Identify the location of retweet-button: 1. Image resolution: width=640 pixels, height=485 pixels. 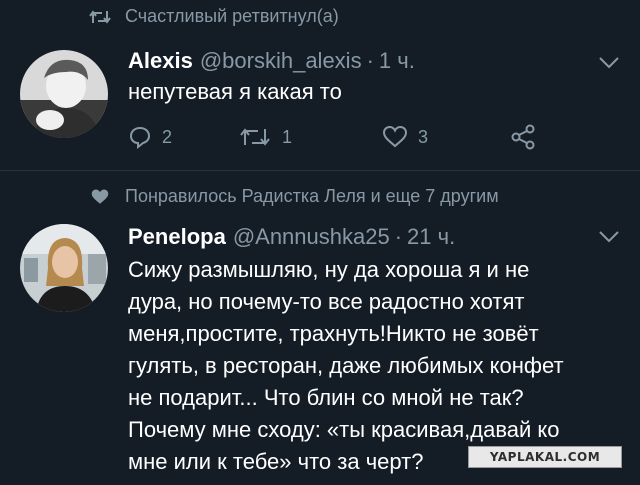
(310, 137).